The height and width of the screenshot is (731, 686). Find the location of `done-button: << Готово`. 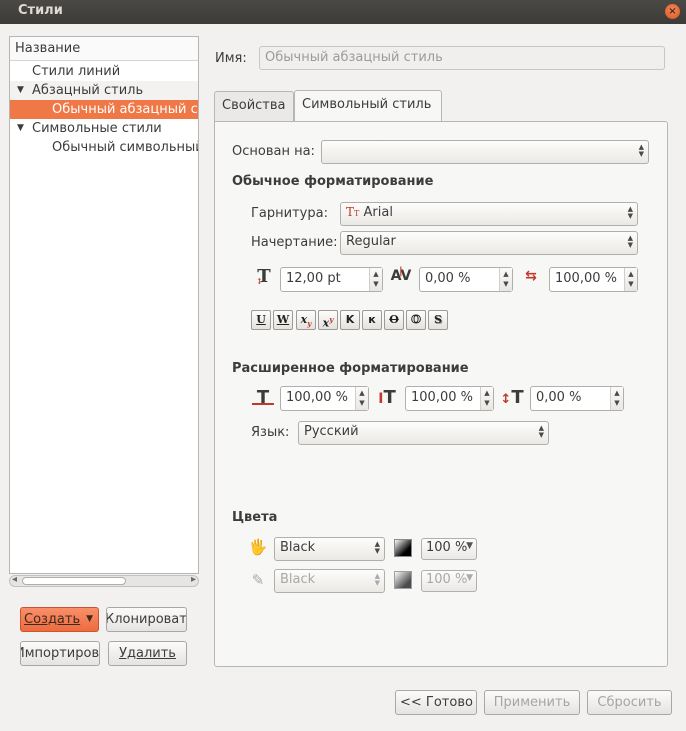

done-button: << Готово is located at coordinates (436, 702).